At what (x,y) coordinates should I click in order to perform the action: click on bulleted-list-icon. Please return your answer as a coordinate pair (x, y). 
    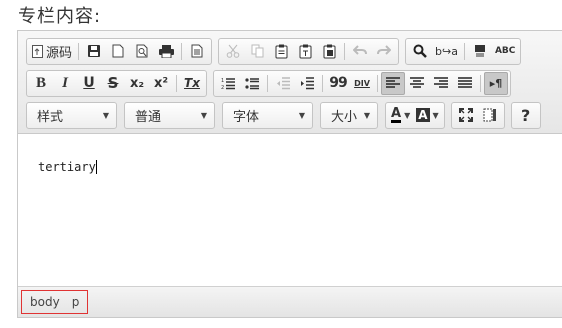
    Looking at the image, I should click on (252, 83).